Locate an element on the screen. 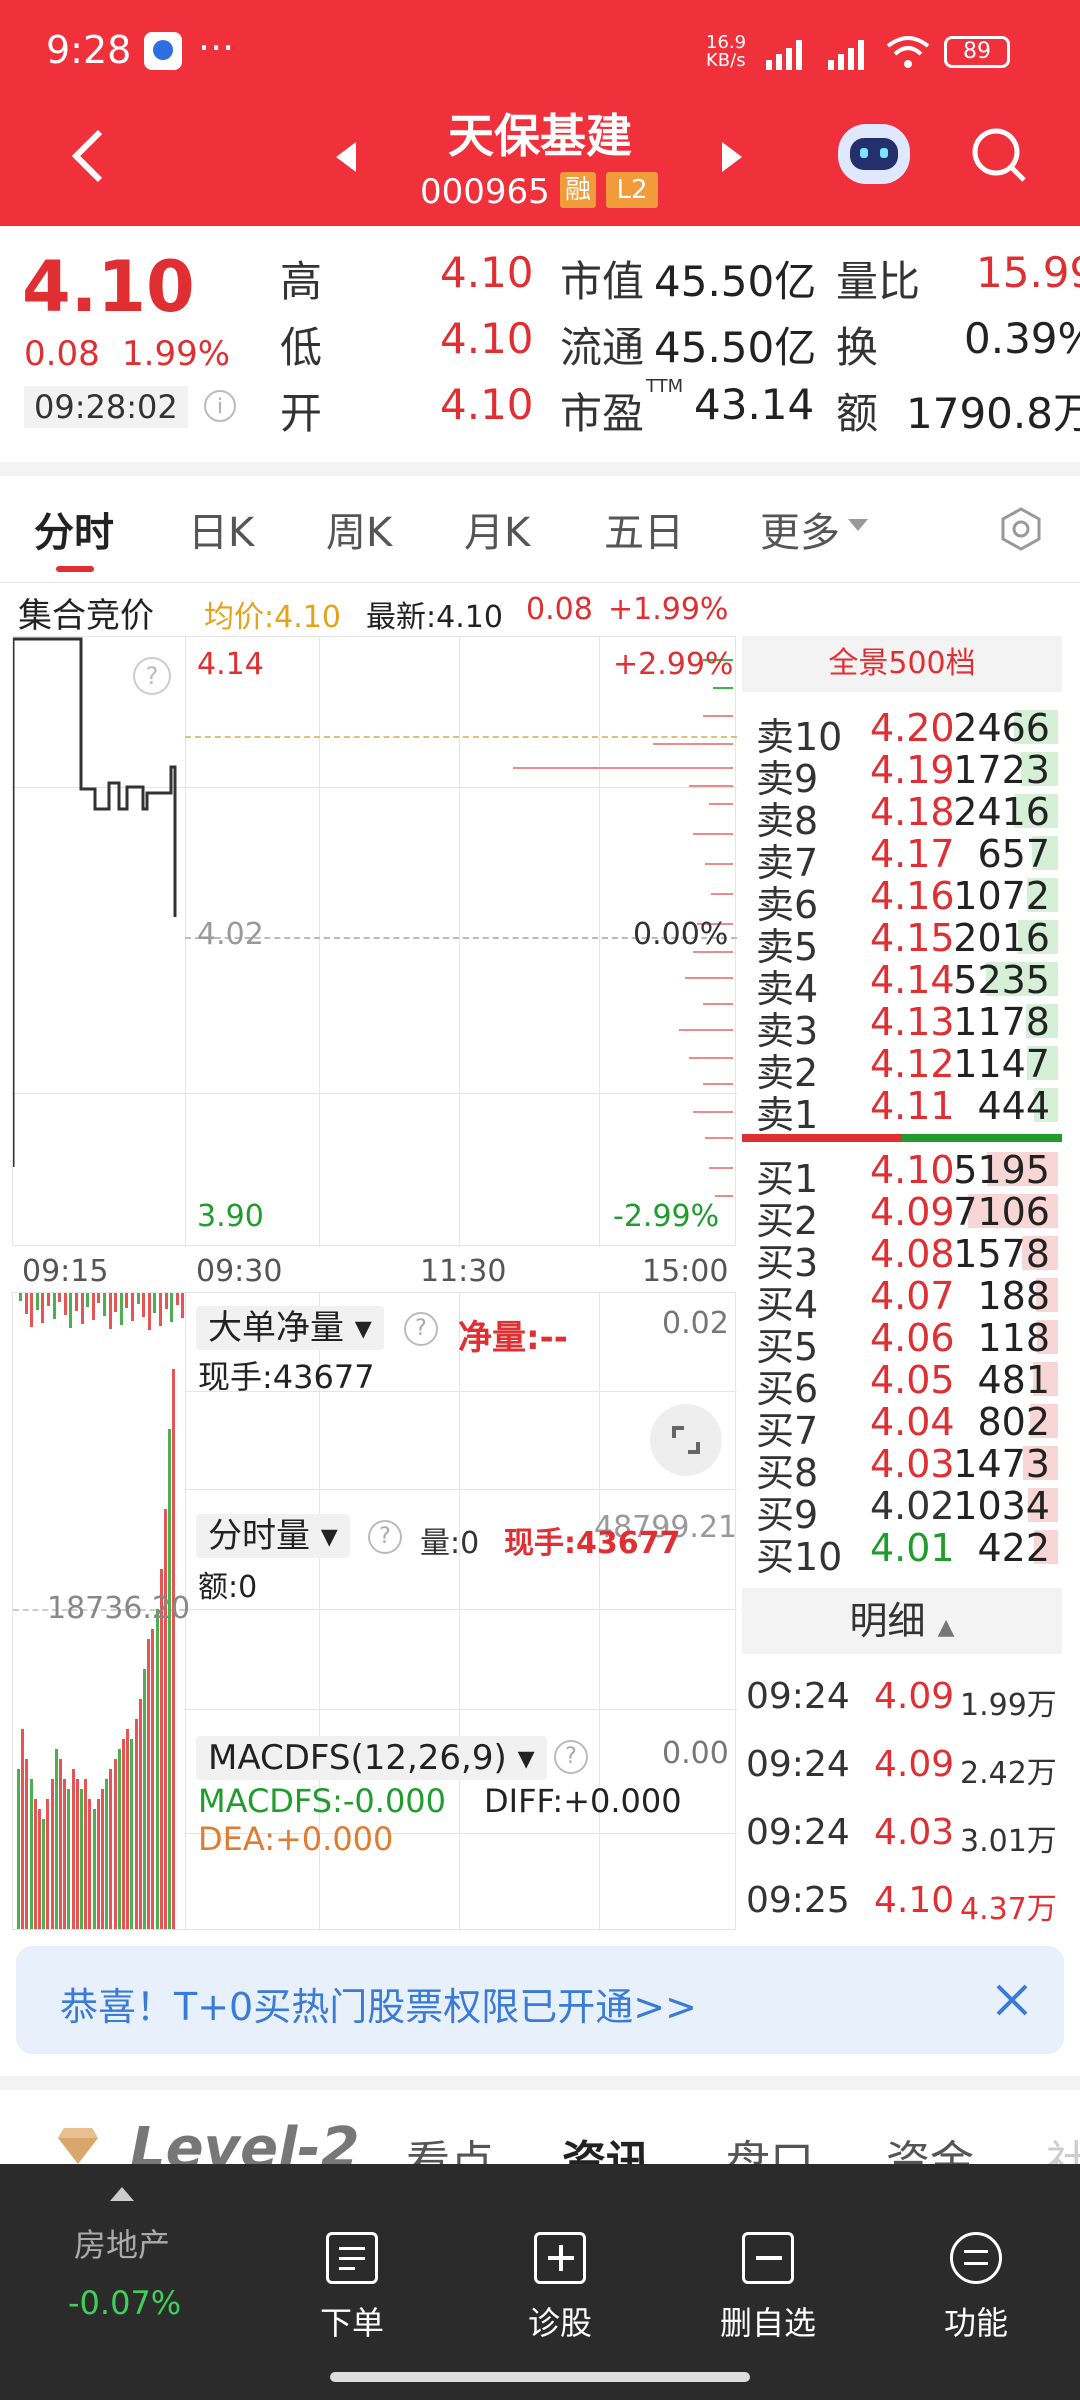  buy-order-row: 买9 4.02 1034 is located at coordinates (902, 1510).